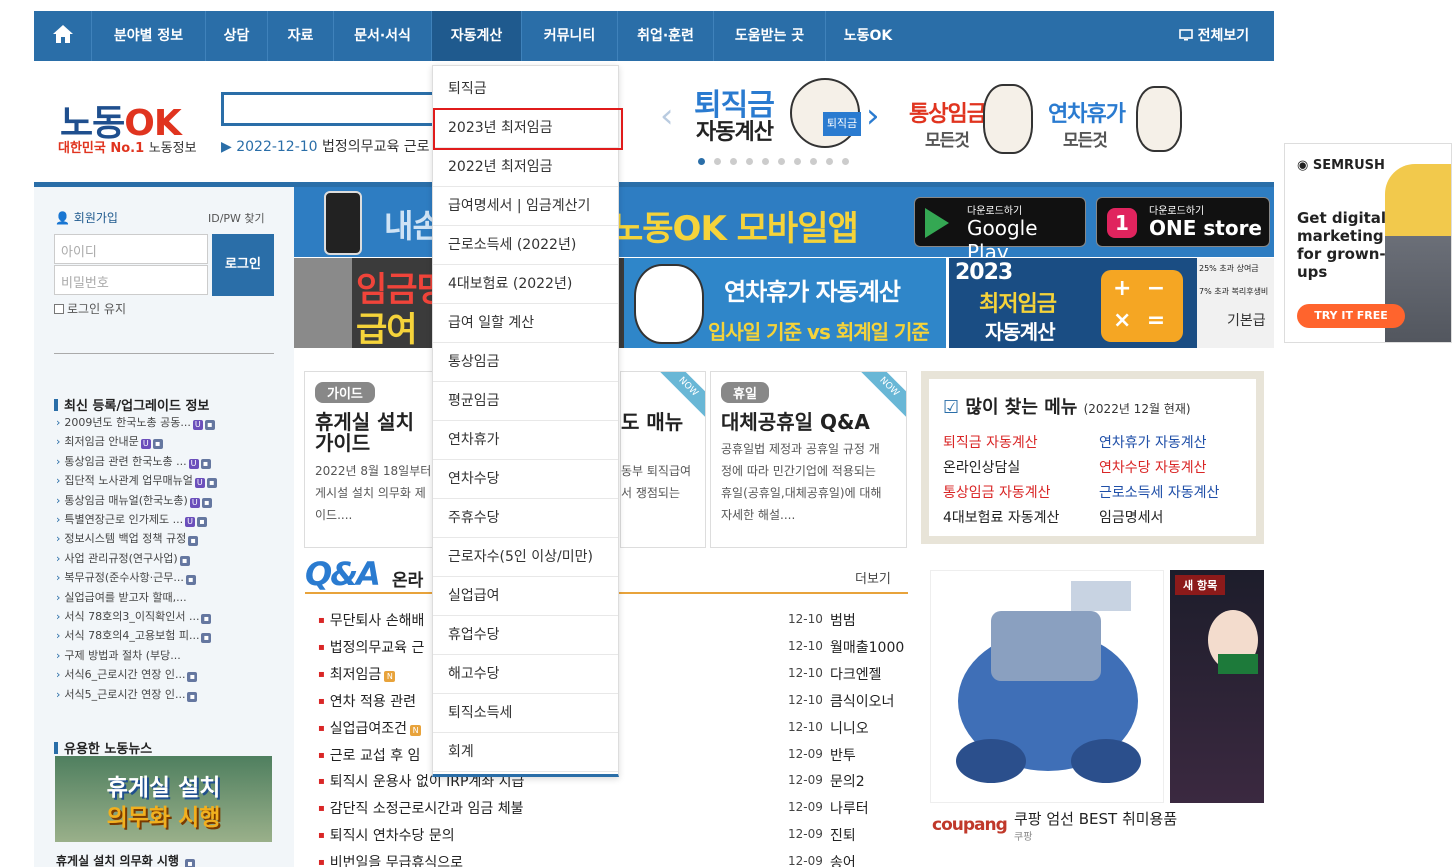 The width and height of the screenshot is (1452, 867). I want to click on qa-row-title: 연차 적용 관련, so click(367, 702).